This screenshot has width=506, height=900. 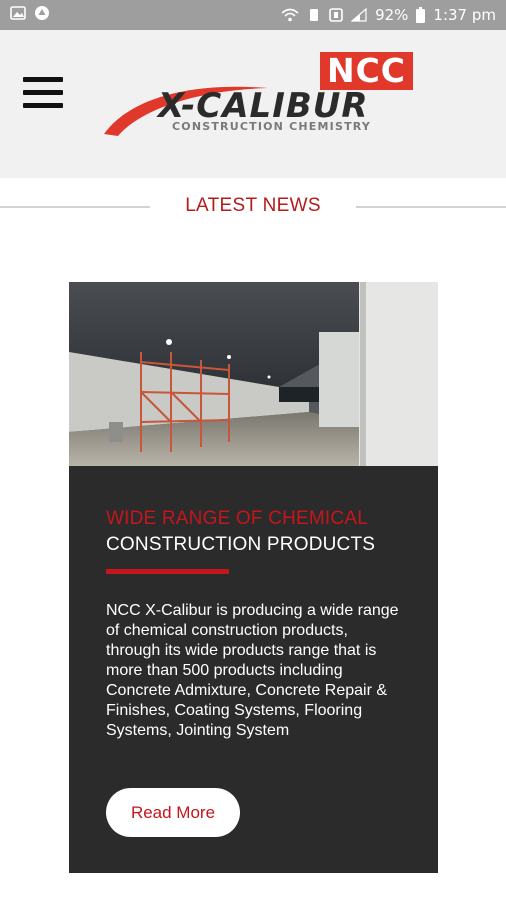 I want to click on clock: 1:37 pm, so click(x=464, y=15).